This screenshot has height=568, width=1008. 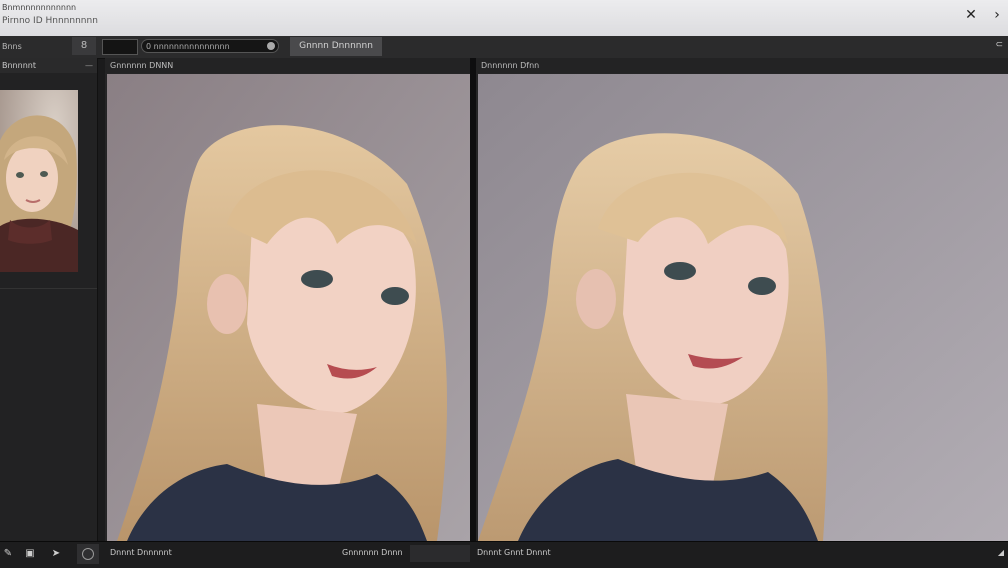 I want to click on app-title: Bnmnnnnnnnnnnn, so click(x=39, y=7).